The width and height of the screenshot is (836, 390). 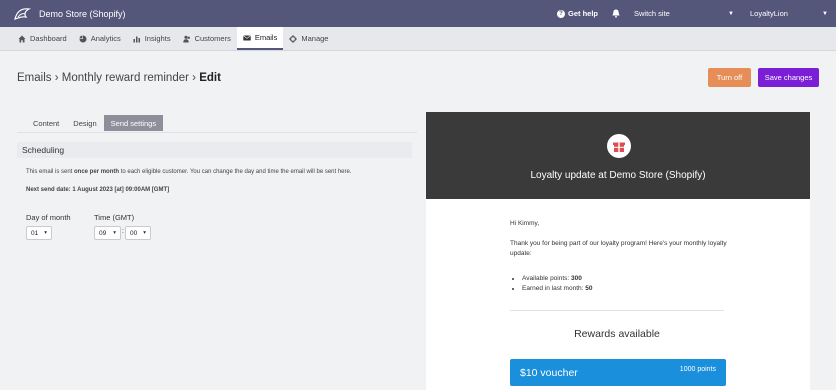 I want to click on email-header: Loyalty update at Demo Store (Shopify), so click(x=618, y=155).